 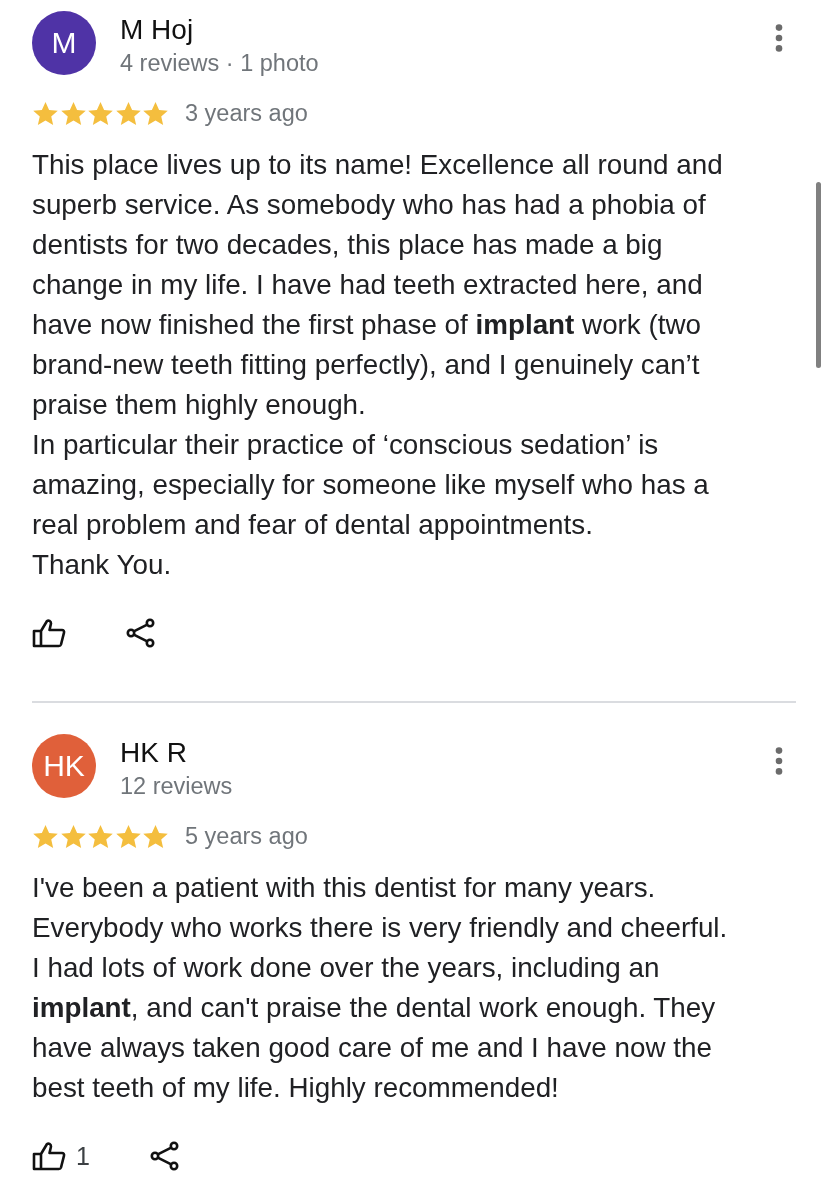 I want to click on scrollbar, so click(x=818, y=275).